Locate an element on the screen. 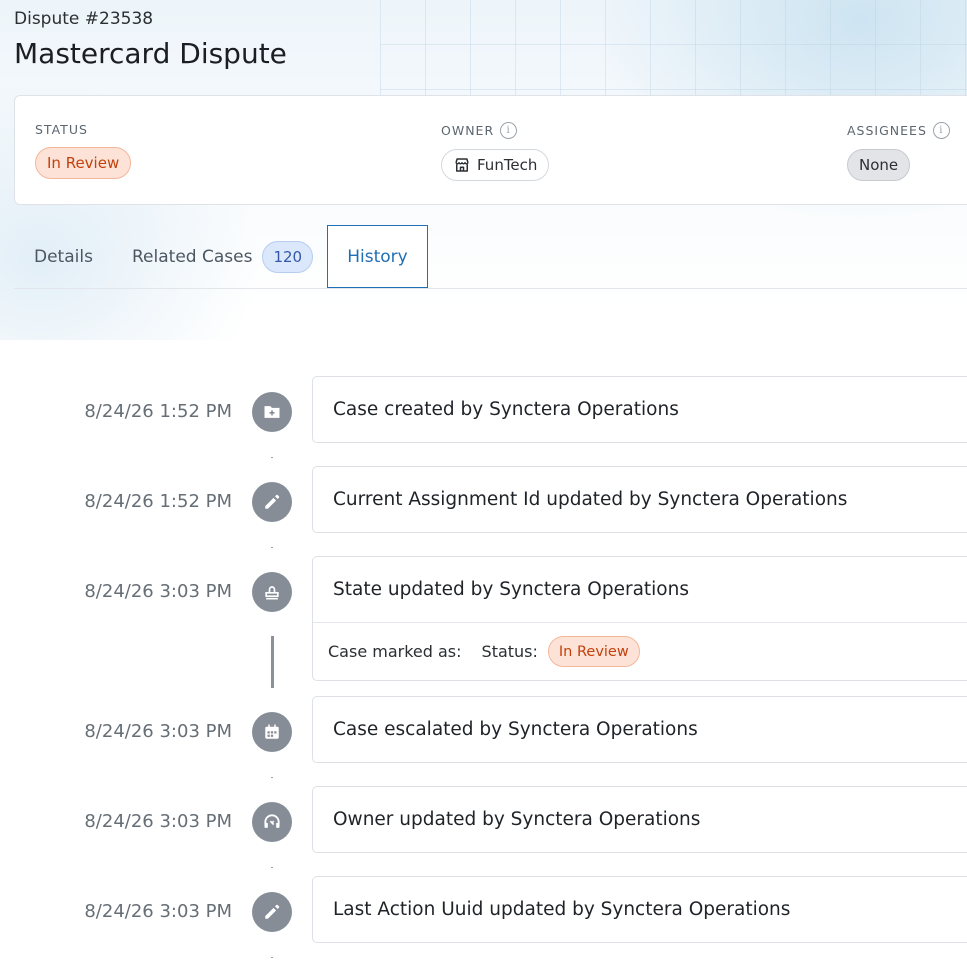  tab-bar: Details Related Cases 120 History is located at coordinates (490, 257).